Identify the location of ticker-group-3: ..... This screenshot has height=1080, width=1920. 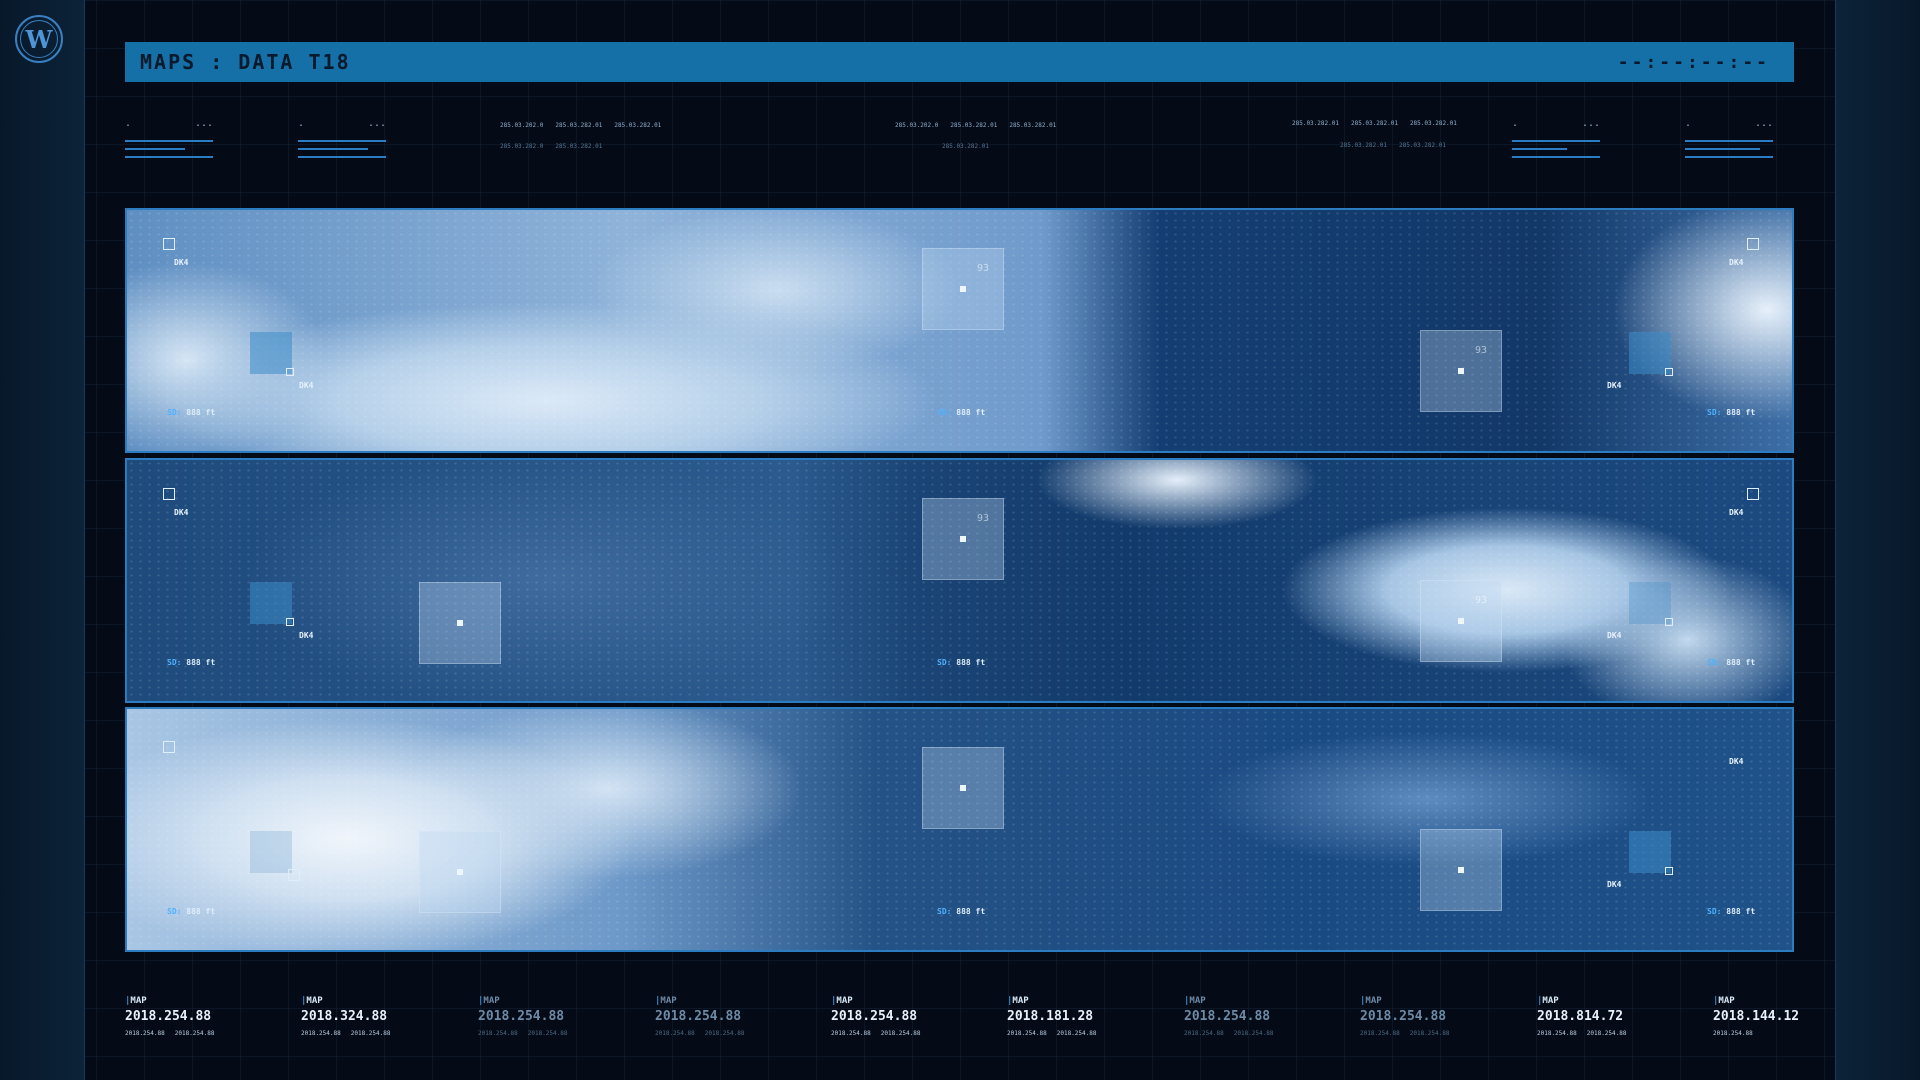
(1556, 143).